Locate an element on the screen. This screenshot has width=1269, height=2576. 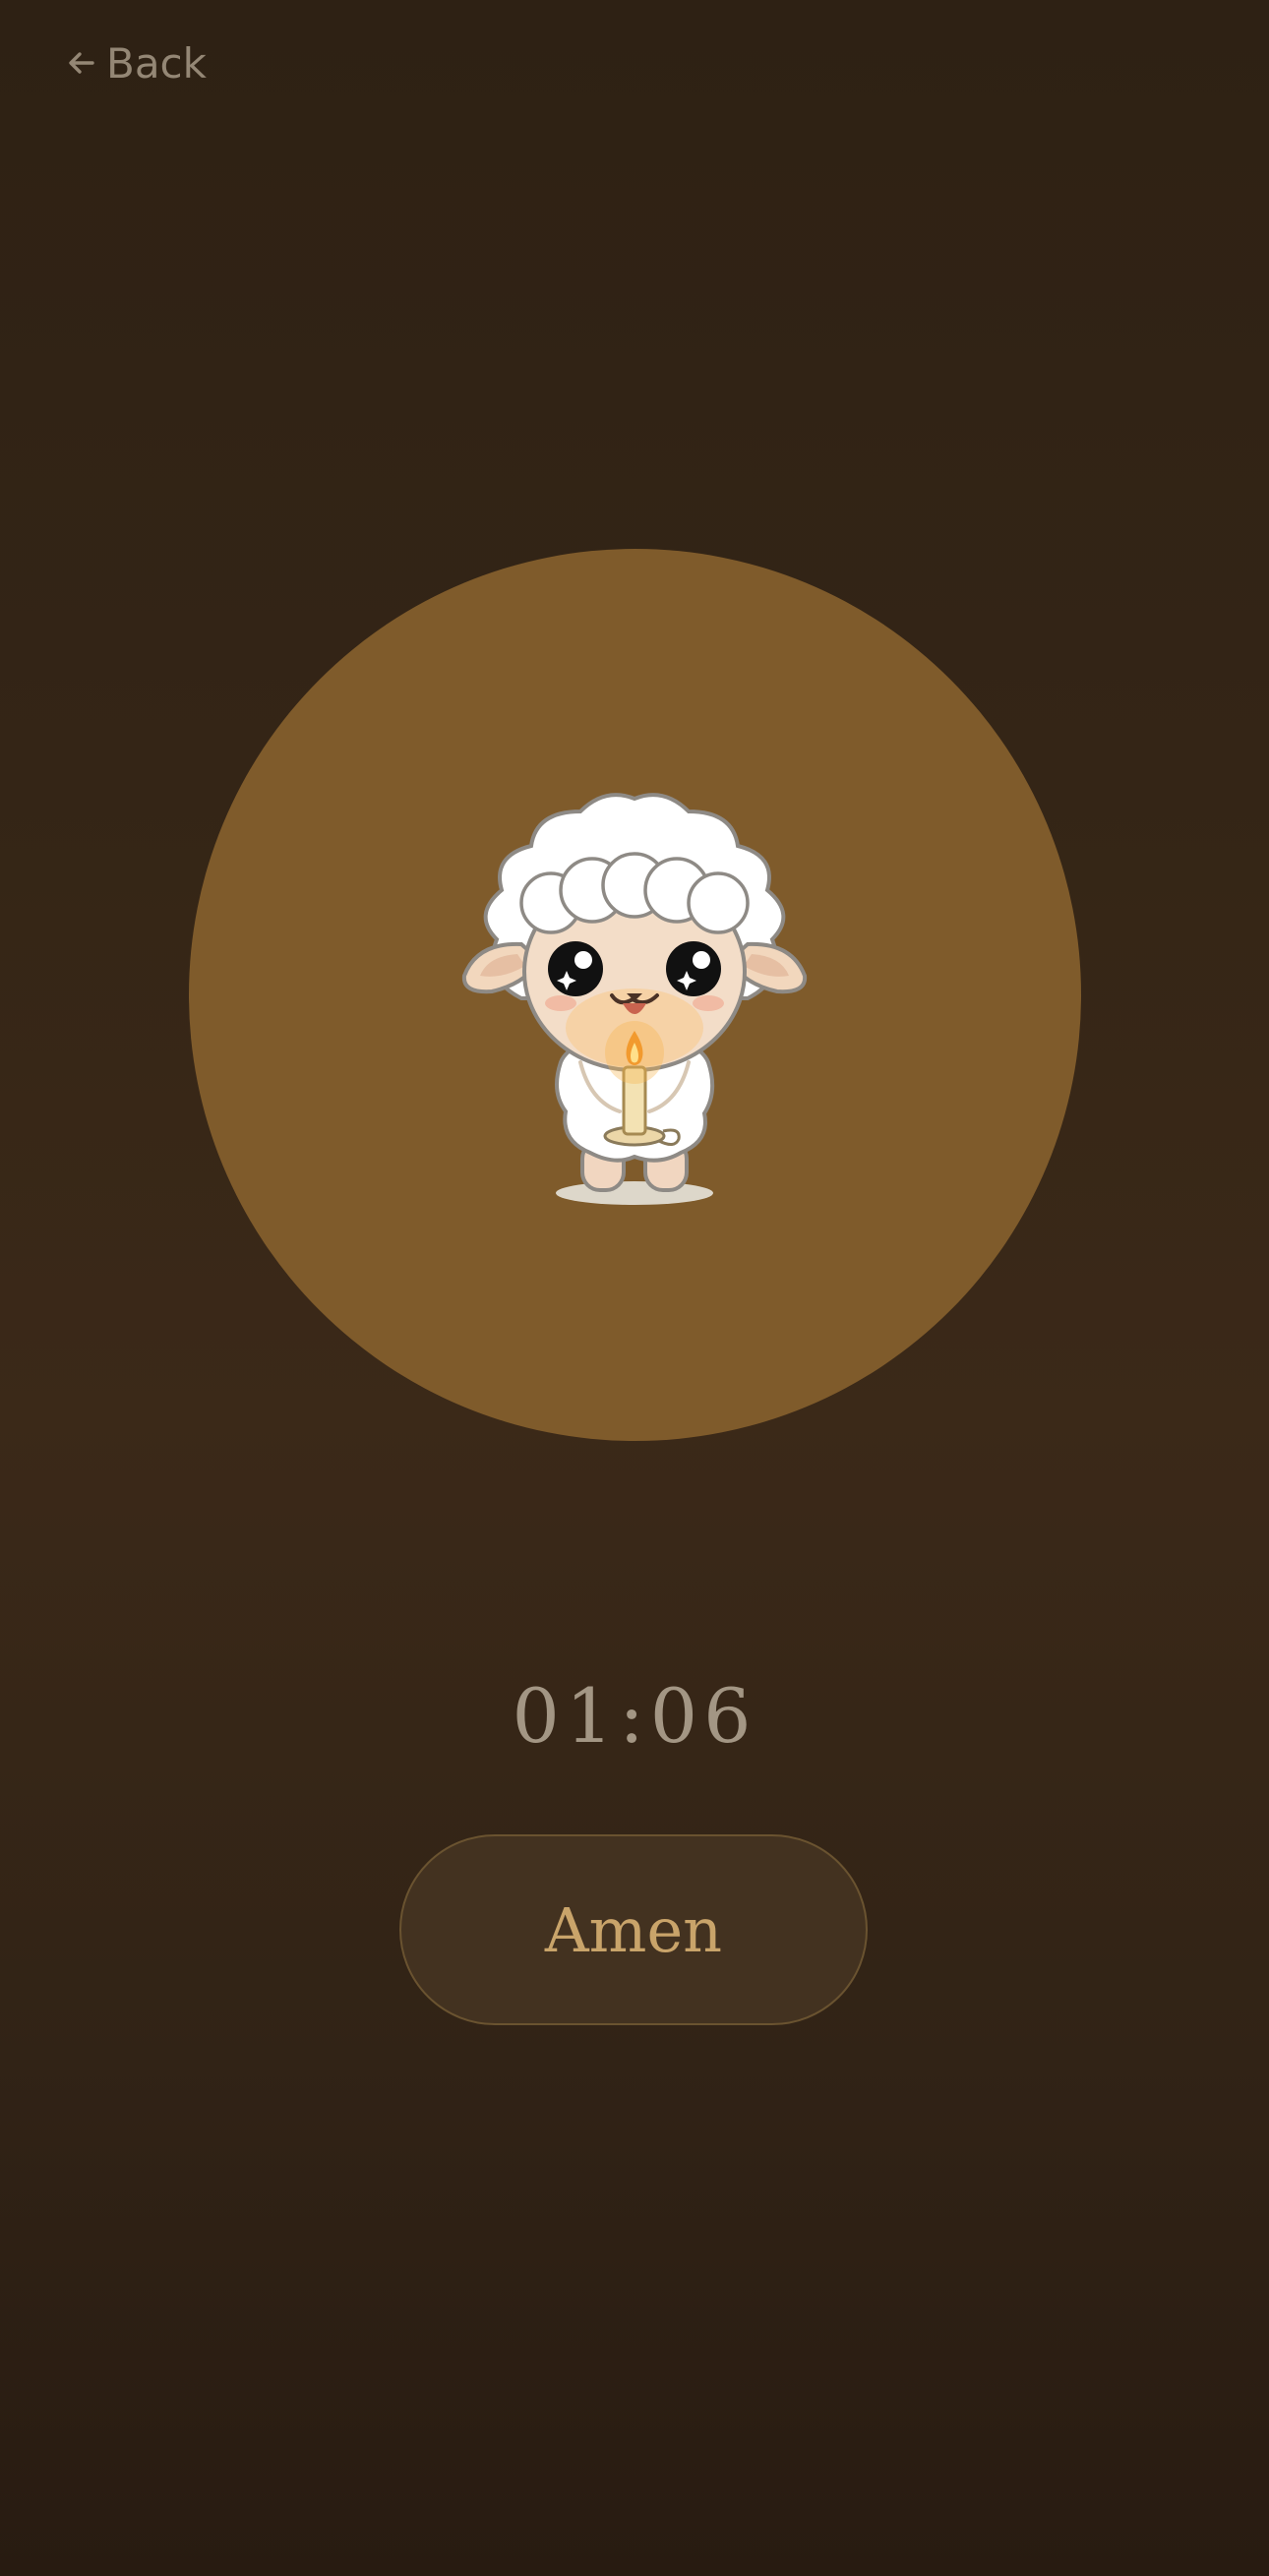
back-label: Back is located at coordinates (156, 63).